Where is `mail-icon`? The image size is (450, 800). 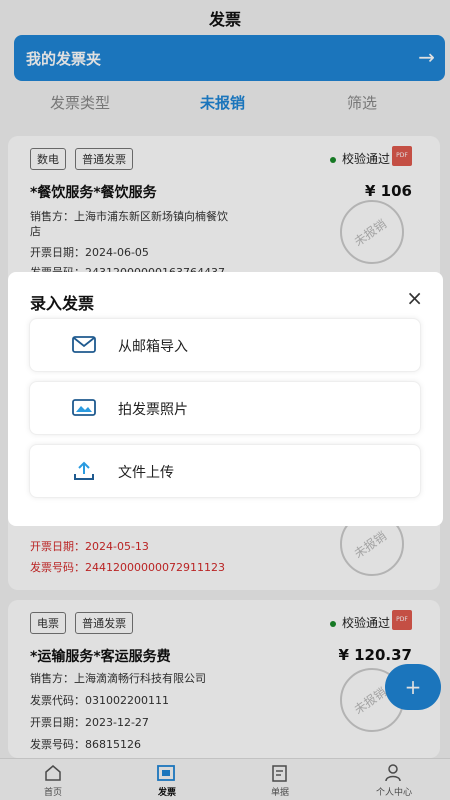
mail-icon is located at coordinates (84, 345).